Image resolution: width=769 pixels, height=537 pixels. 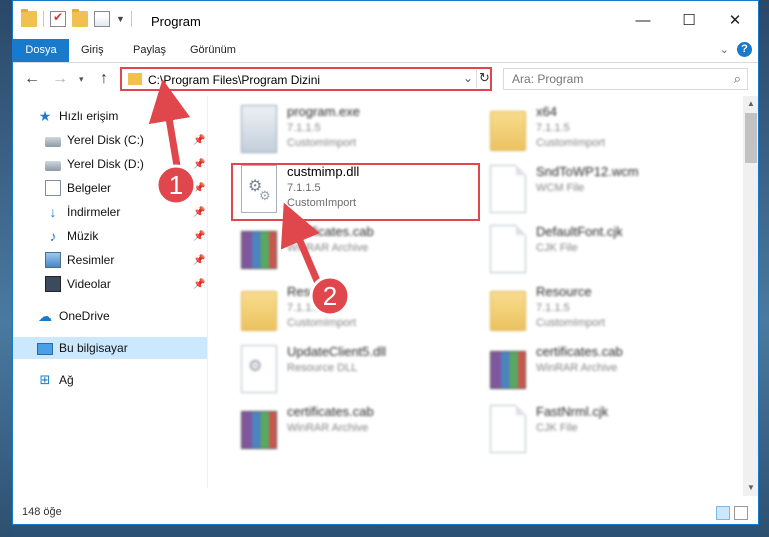 What do you see at coordinates (557, 248) in the screenshot?
I see `file-type: CJK File` at bounding box center [557, 248].